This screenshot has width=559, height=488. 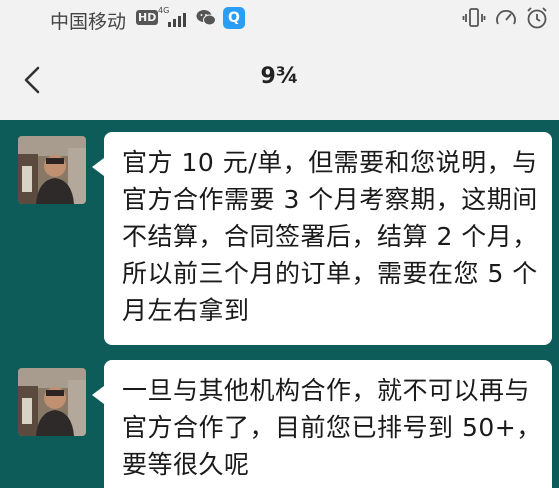 What do you see at coordinates (279, 20) in the screenshot?
I see `status-bar: 中国移动 HD 4G Q` at bounding box center [279, 20].